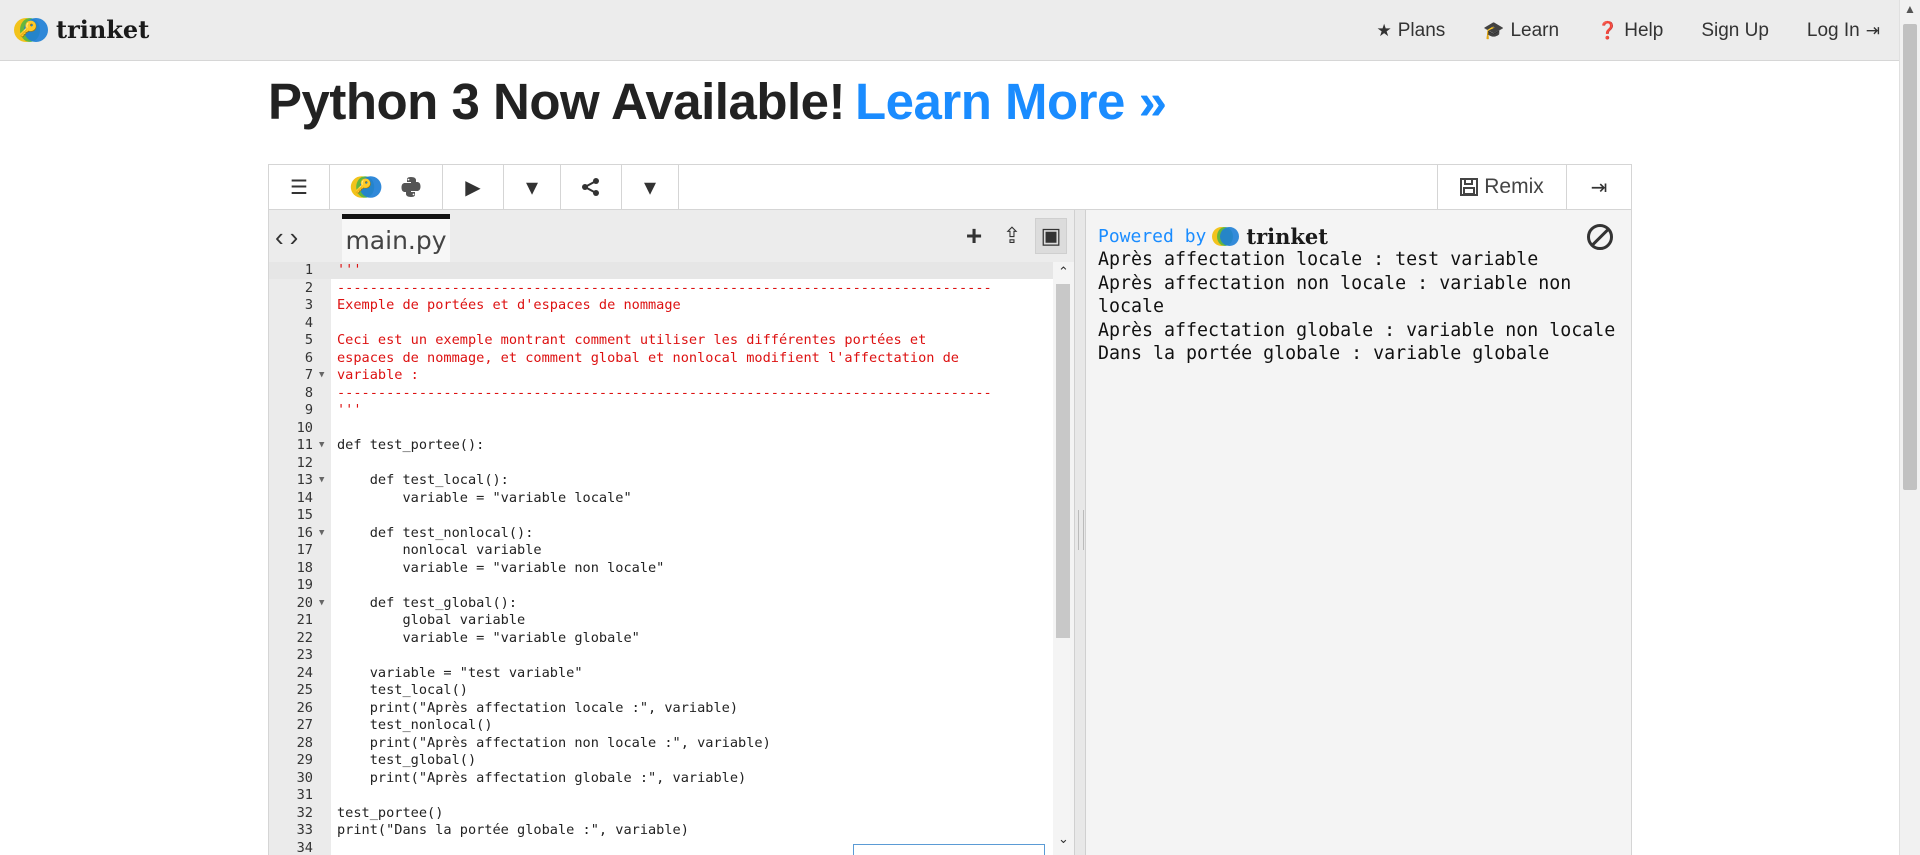  Describe the element at coordinates (661, 620) in the screenshot. I see `code-line: 21 global variable` at that location.